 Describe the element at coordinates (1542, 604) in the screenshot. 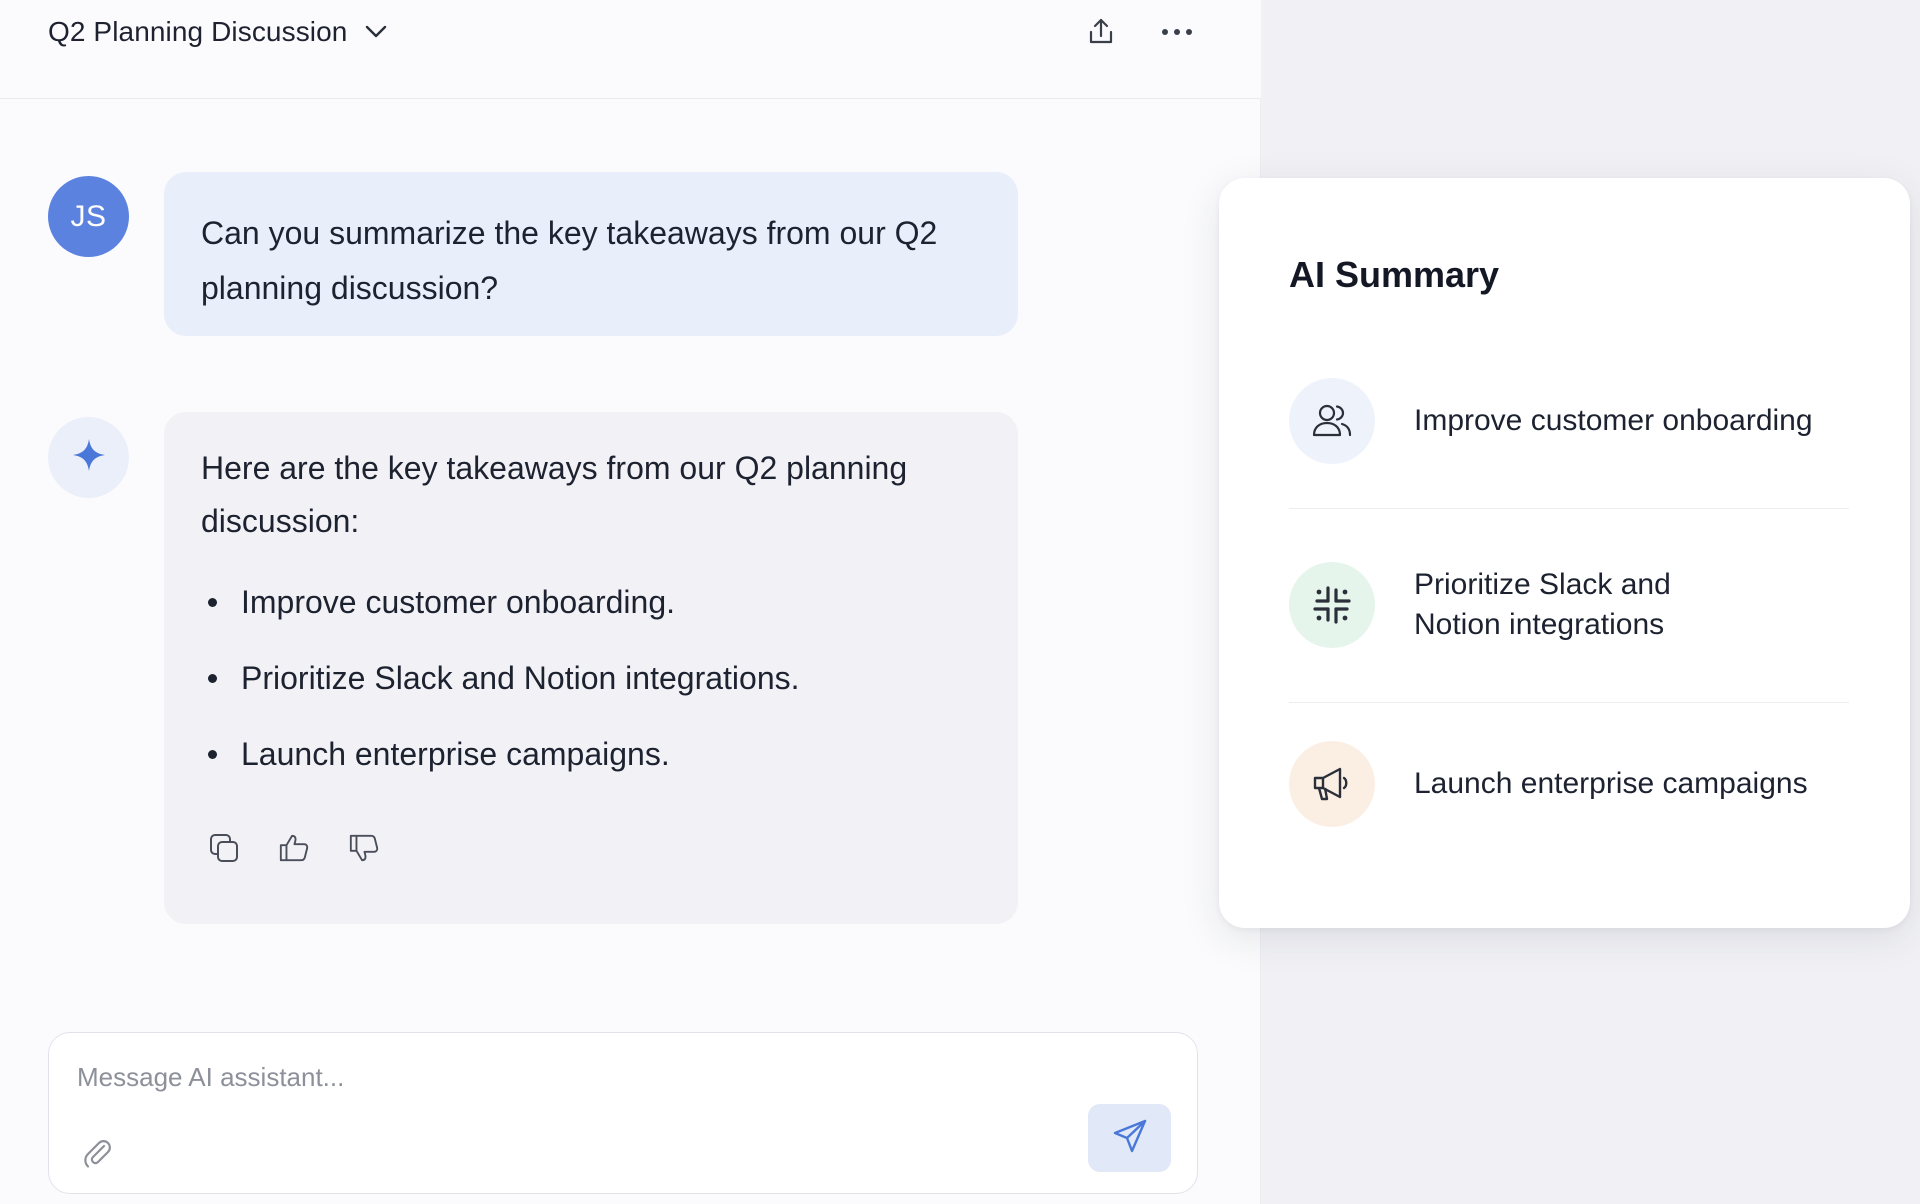

I see `summary-item-text: Prioritize Slack and Notion integrations` at that location.